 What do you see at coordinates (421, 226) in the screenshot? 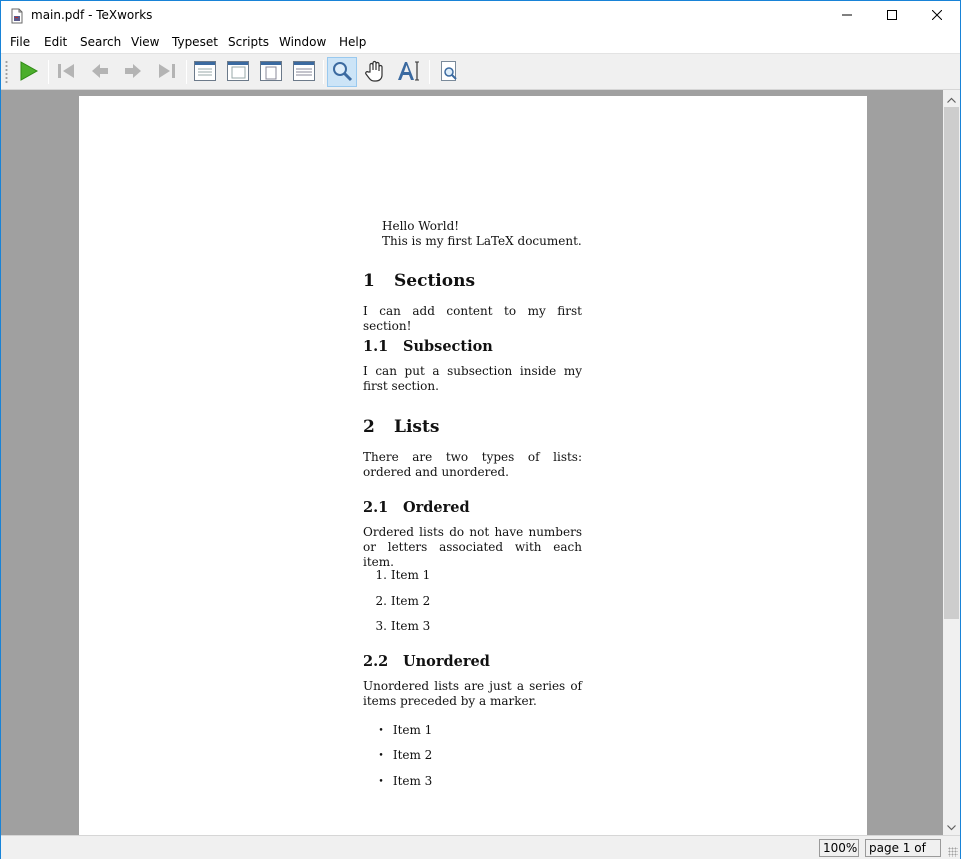
I see `intro-line-1: Hello World!` at bounding box center [421, 226].